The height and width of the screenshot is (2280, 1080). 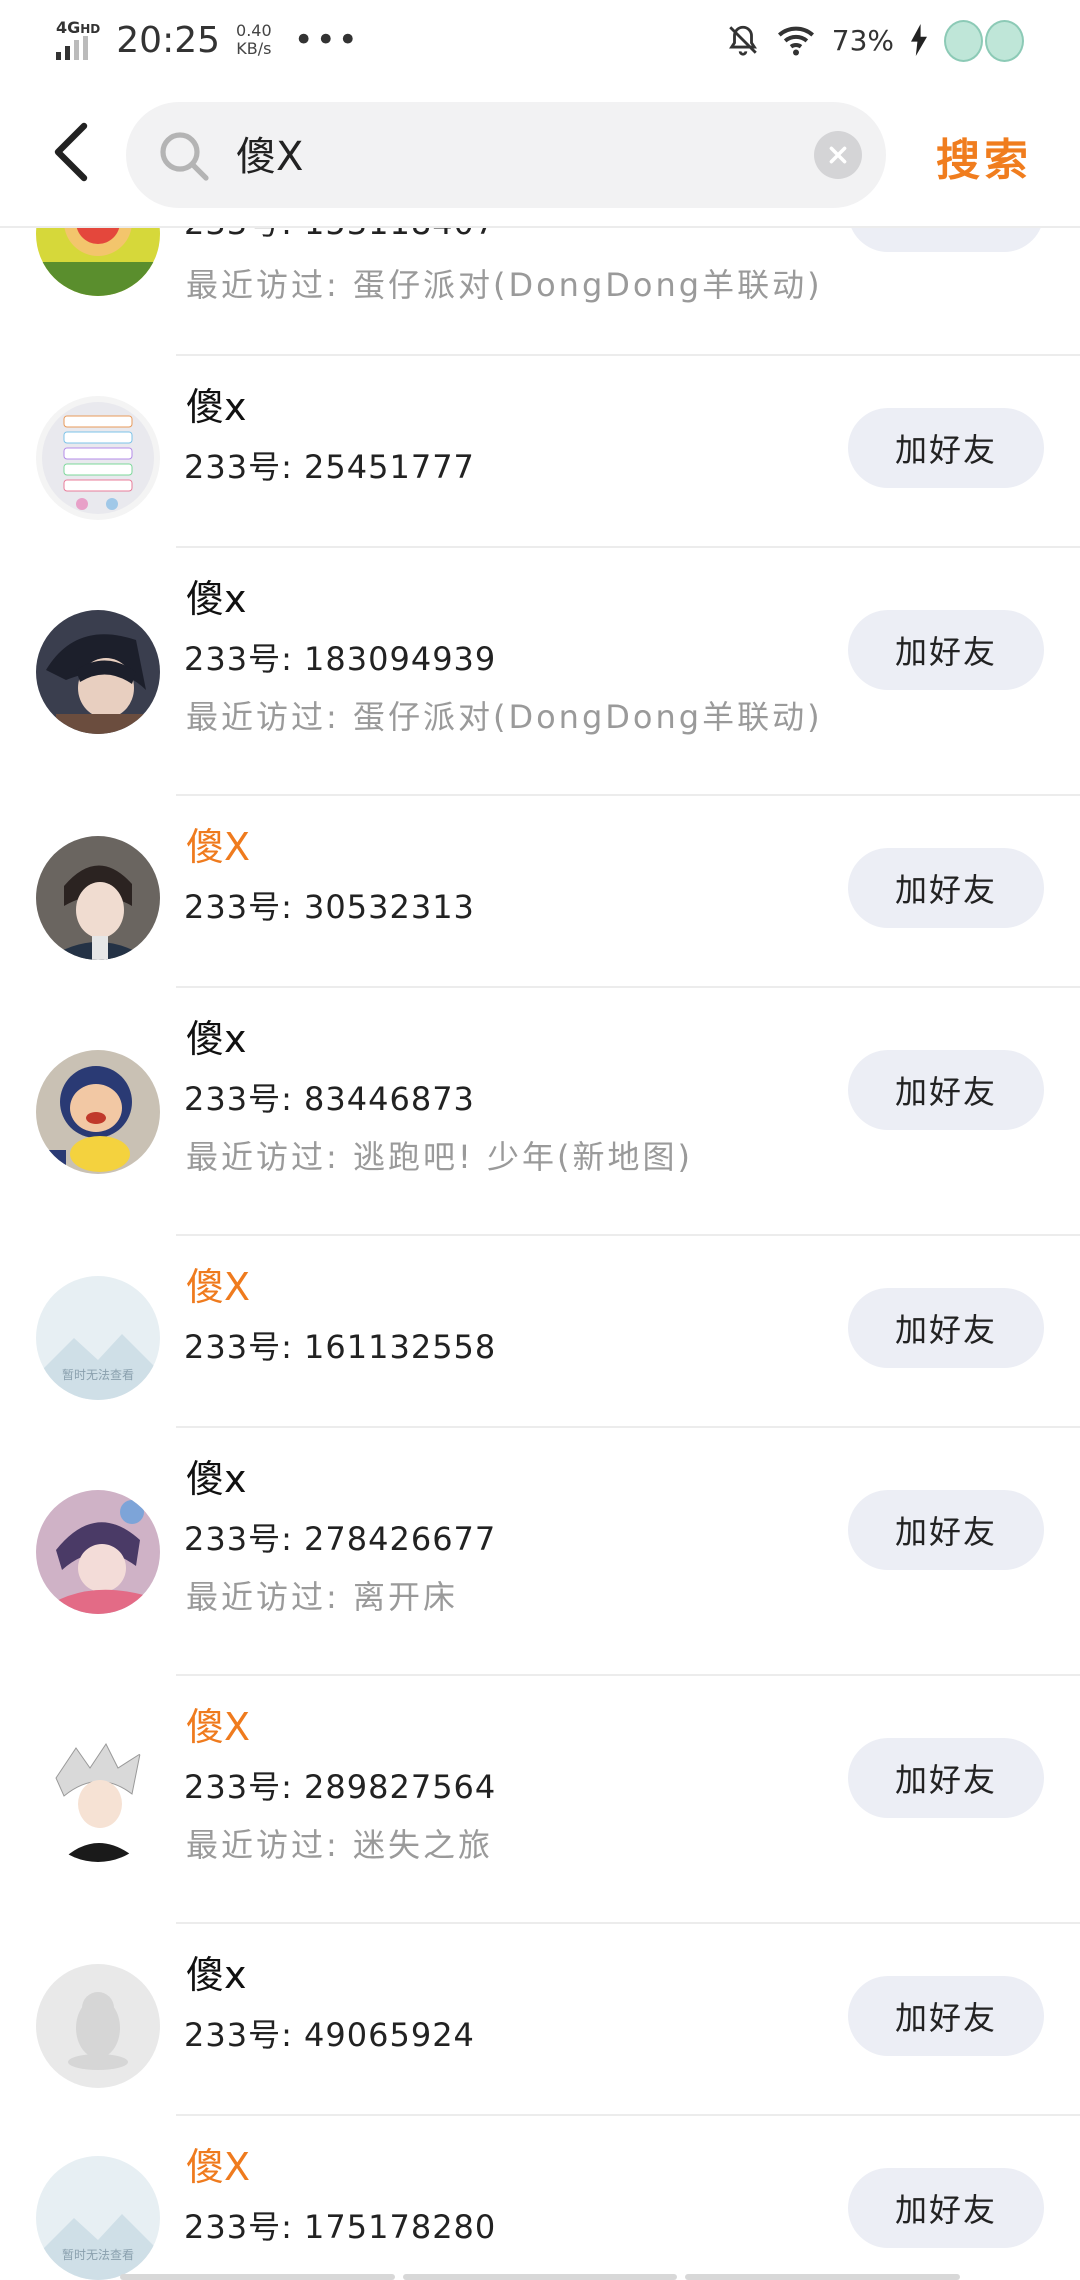 What do you see at coordinates (98, 1112) in the screenshot?
I see `baby-avatar` at bounding box center [98, 1112].